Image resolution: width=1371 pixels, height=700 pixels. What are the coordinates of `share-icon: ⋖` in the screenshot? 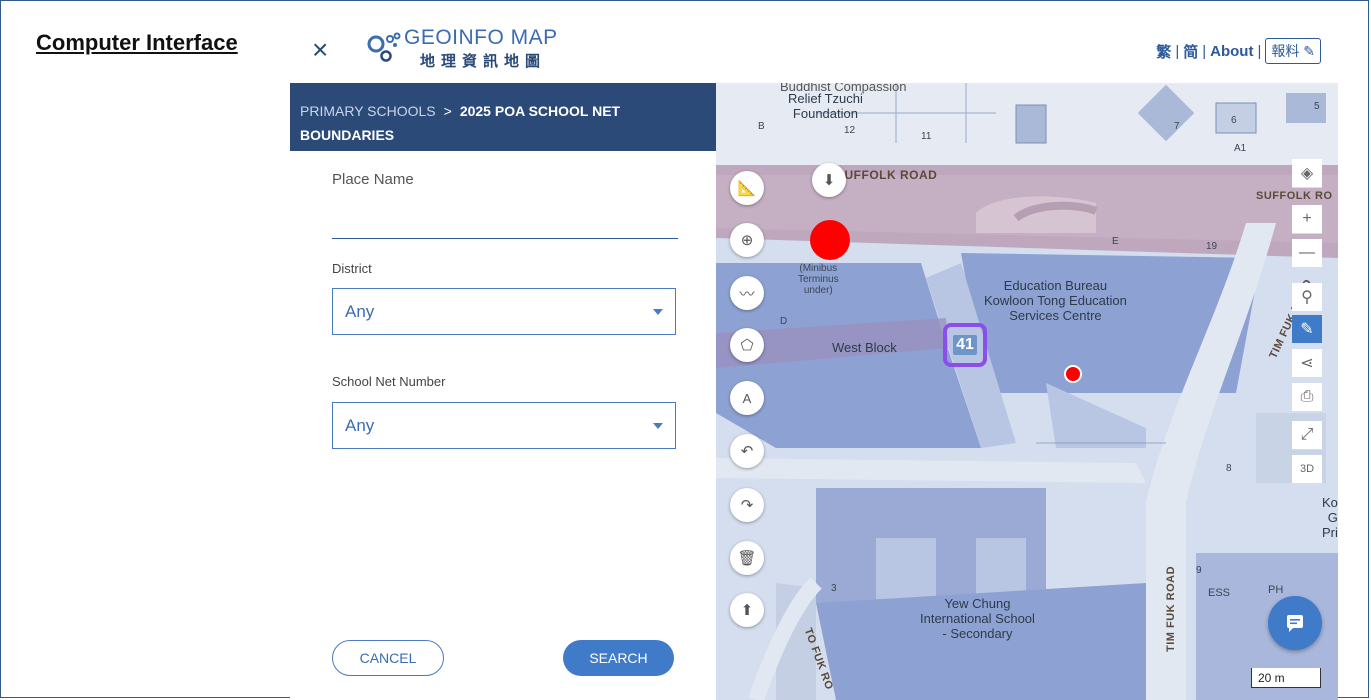 It's located at (1307, 363).